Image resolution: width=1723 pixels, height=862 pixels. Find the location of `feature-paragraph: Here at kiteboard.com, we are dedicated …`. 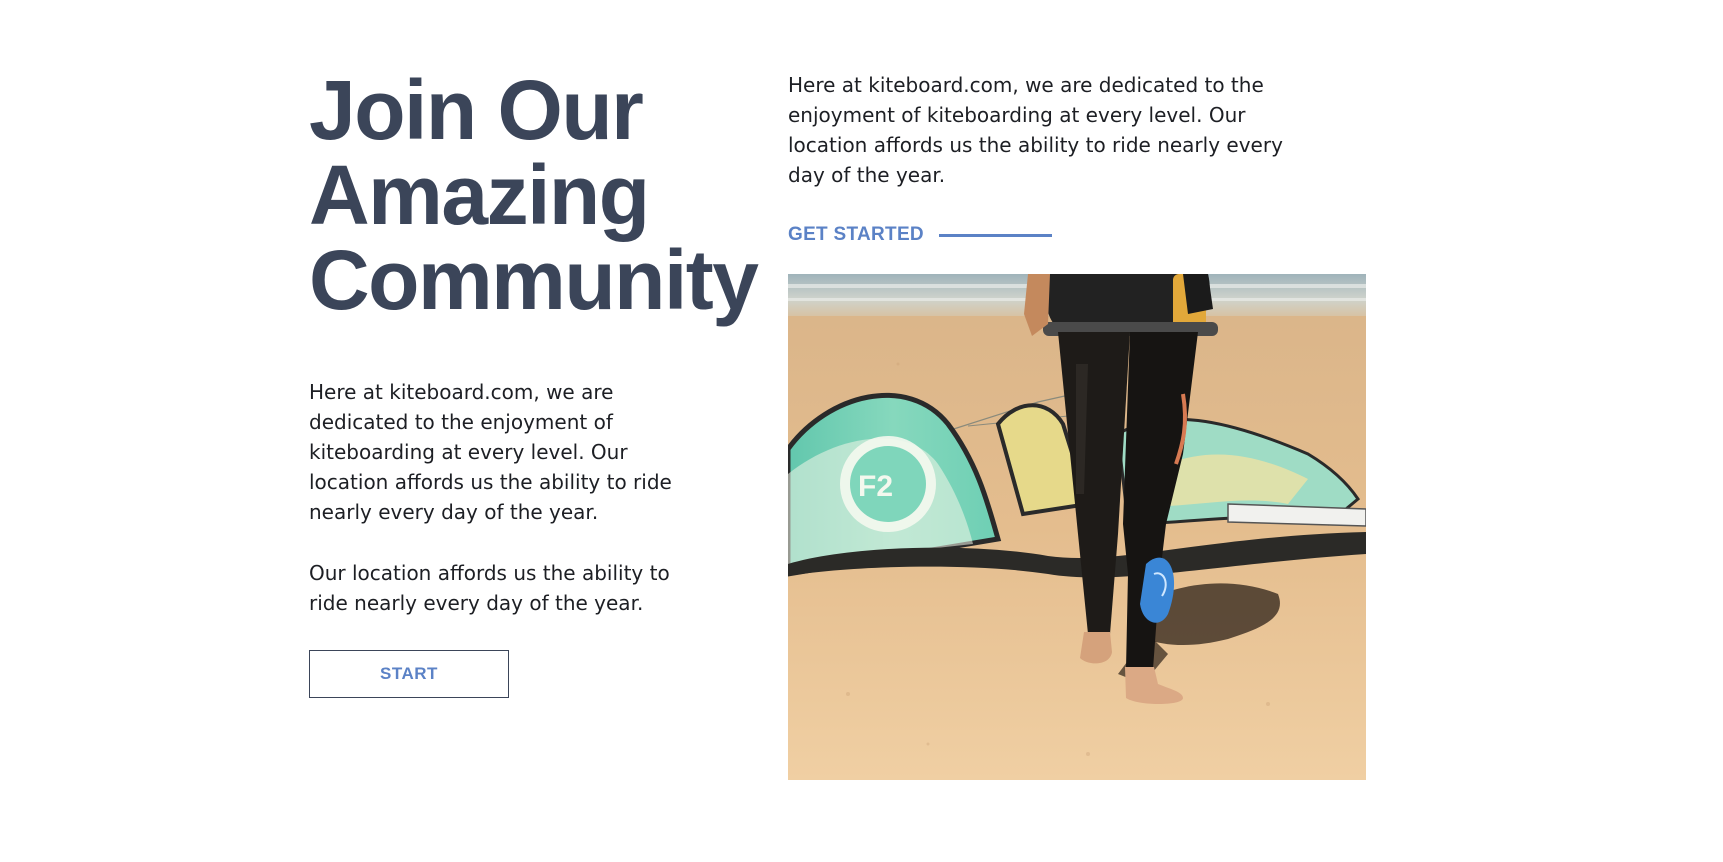

feature-paragraph: Here at kiteboard.com, we are dedicated … is located at coordinates (1035, 130).